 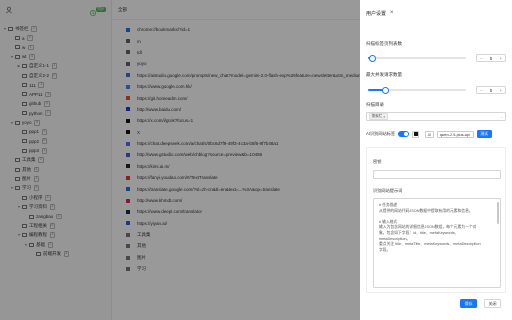 I want to click on drawer-header: 用户设置 ×, so click(x=436, y=13).